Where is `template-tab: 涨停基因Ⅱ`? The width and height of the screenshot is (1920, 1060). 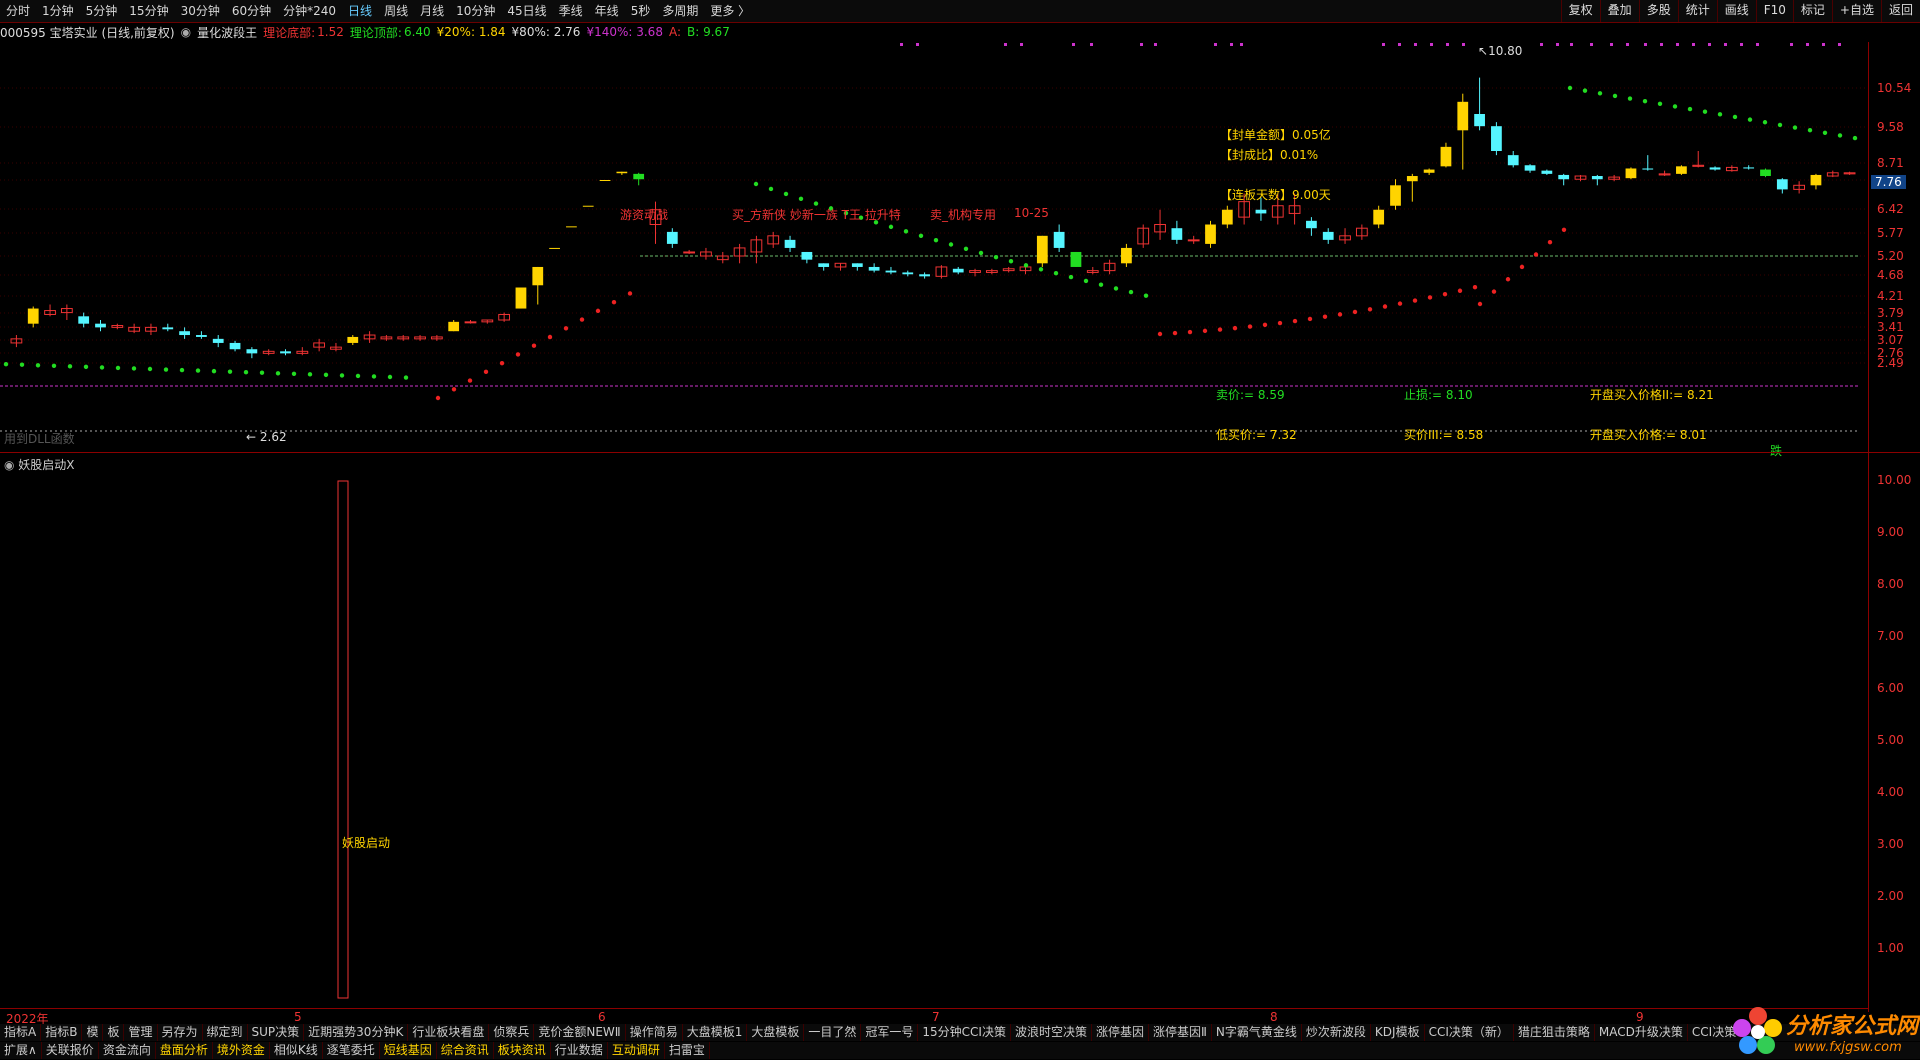 template-tab: 涨停基因Ⅱ is located at coordinates (1180, 1032).